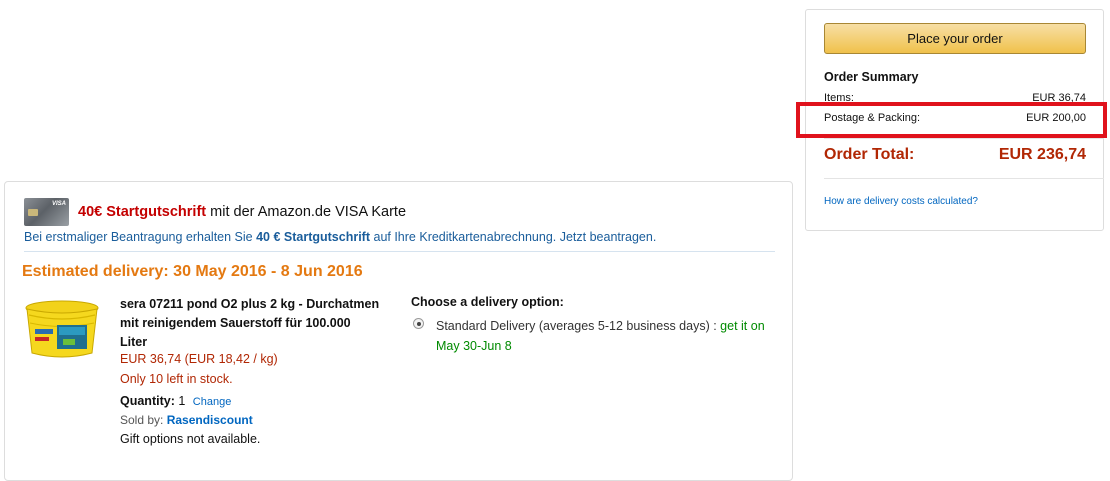  Describe the element at coordinates (901, 201) in the screenshot. I see `delivery-costs-link: How are delivery costs calculated?` at that location.